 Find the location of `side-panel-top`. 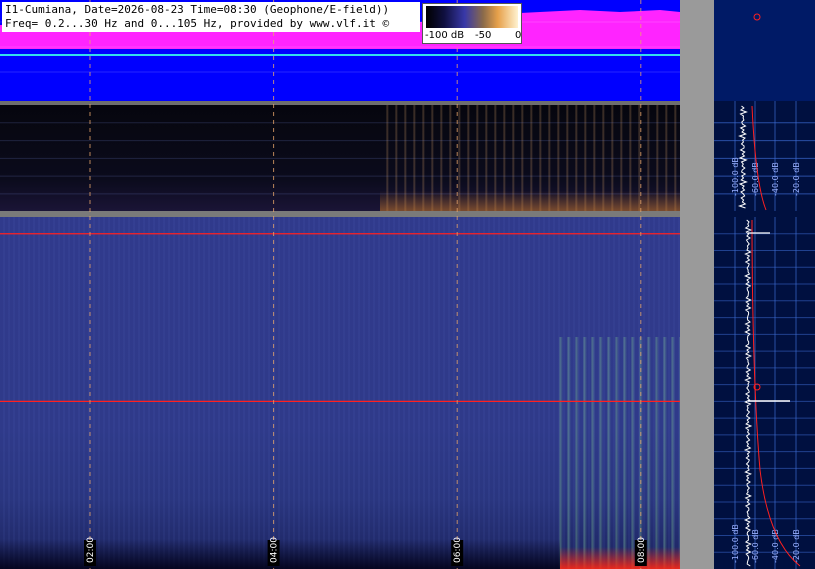

side-panel-top is located at coordinates (764, 50).